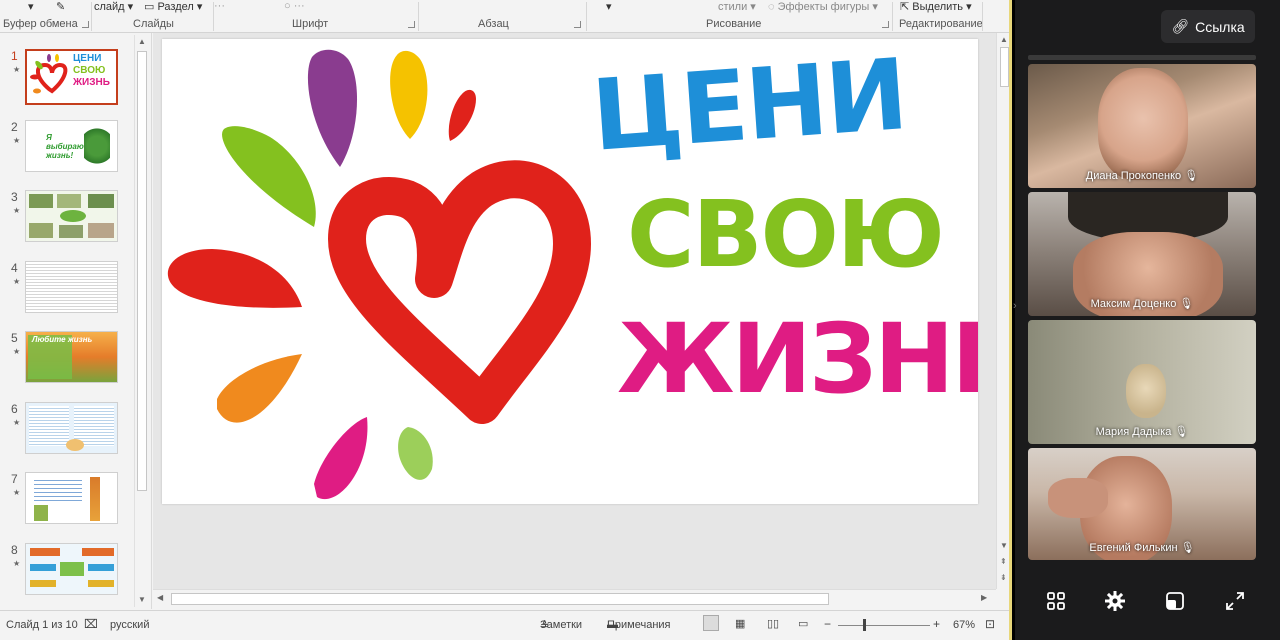  I want to click on group-slides: Слайды, so click(153, 24).